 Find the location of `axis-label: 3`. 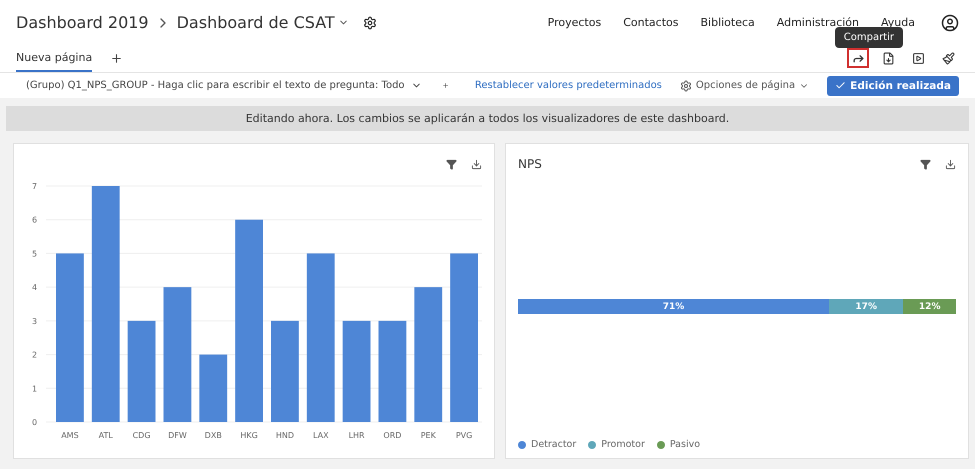

axis-label: 3 is located at coordinates (35, 321).